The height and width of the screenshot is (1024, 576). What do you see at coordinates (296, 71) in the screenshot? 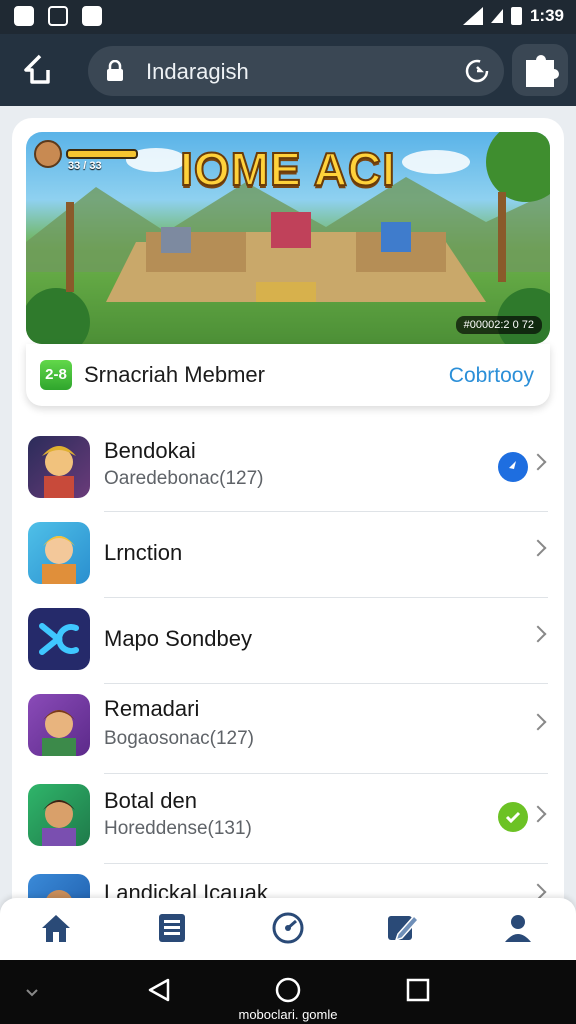
I see `address-bar: Indaragish` at bounding box center [296, 71].